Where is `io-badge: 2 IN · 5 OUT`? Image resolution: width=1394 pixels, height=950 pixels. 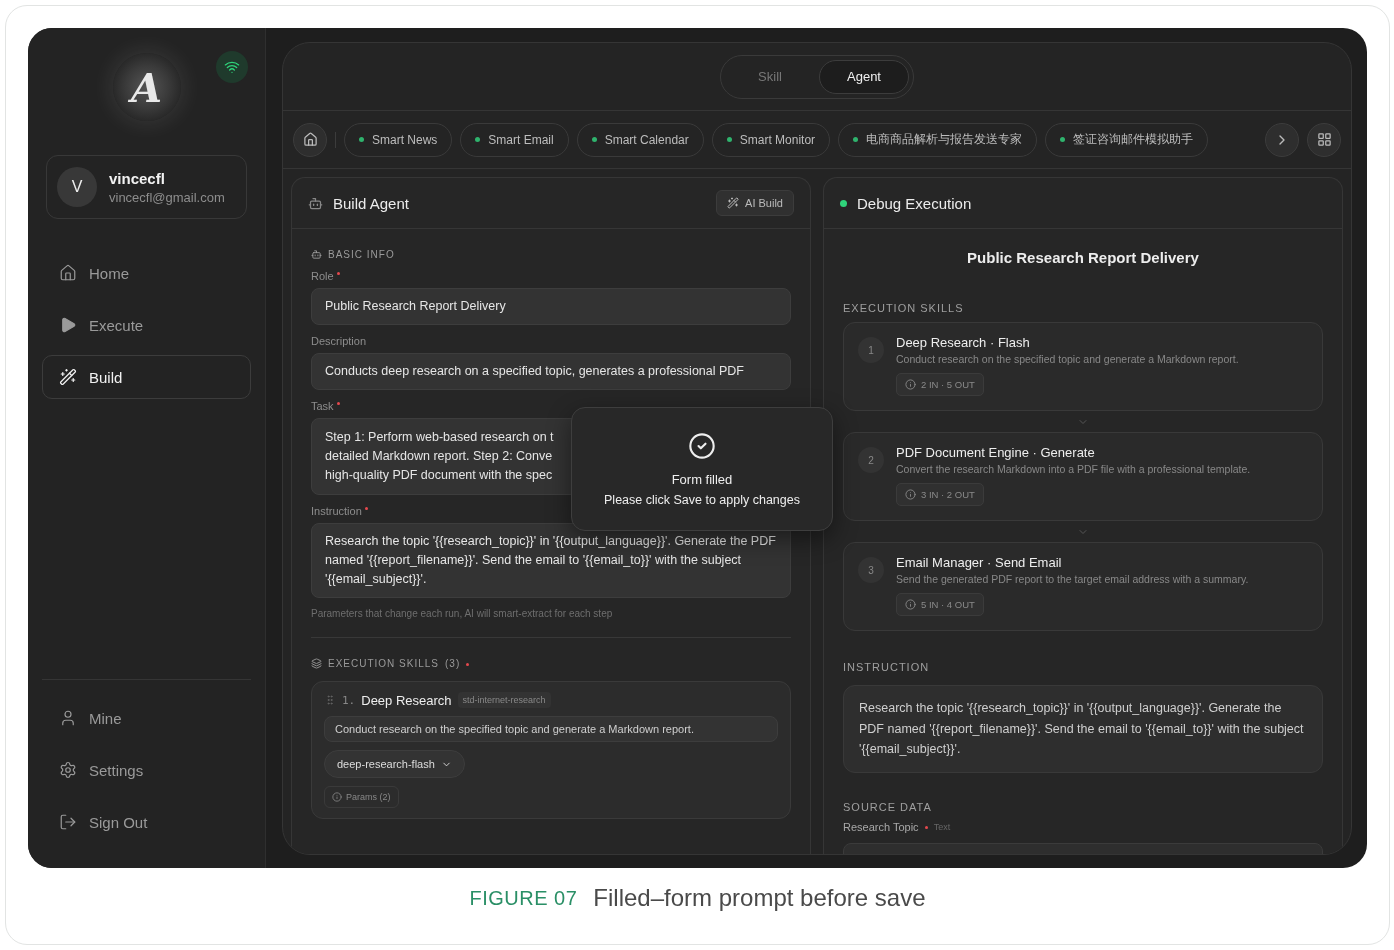
io-badge: 2 IN · 5 OUT is located at coordinates (940, 384).